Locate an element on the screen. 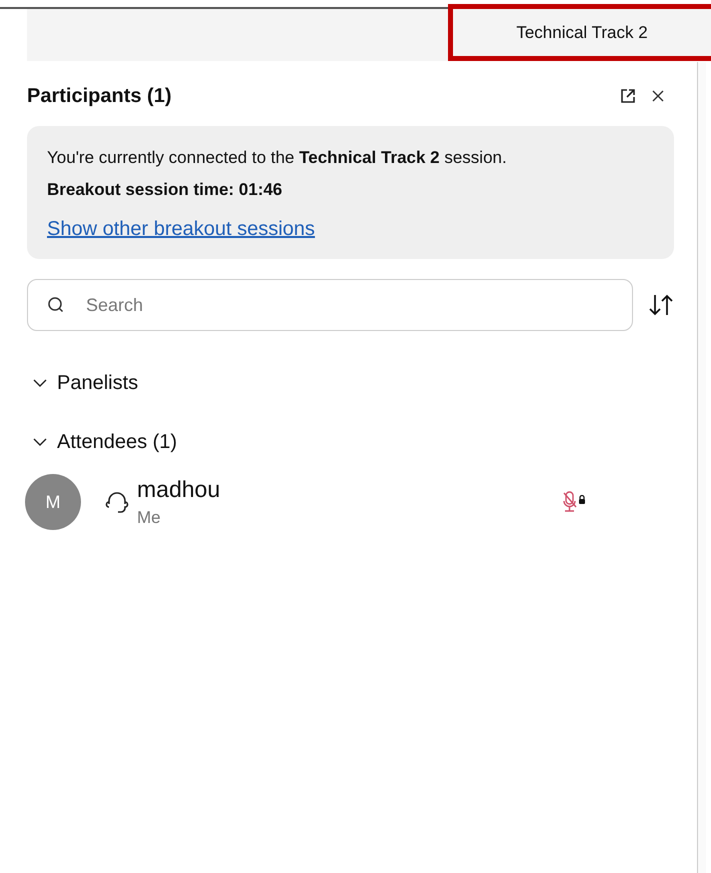  participant-subtitle: Me is located at coordinates (149, 518).